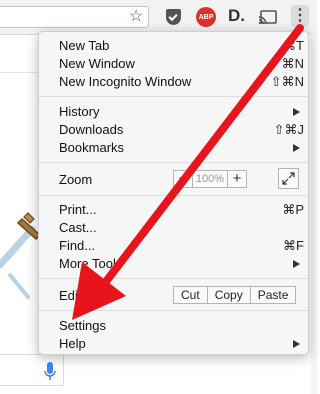 Image resolution: width=320 pixels, height=394 pixels. I want to click on menu-item-edit: Edit Cut Copy Paste, so click(173, 295).